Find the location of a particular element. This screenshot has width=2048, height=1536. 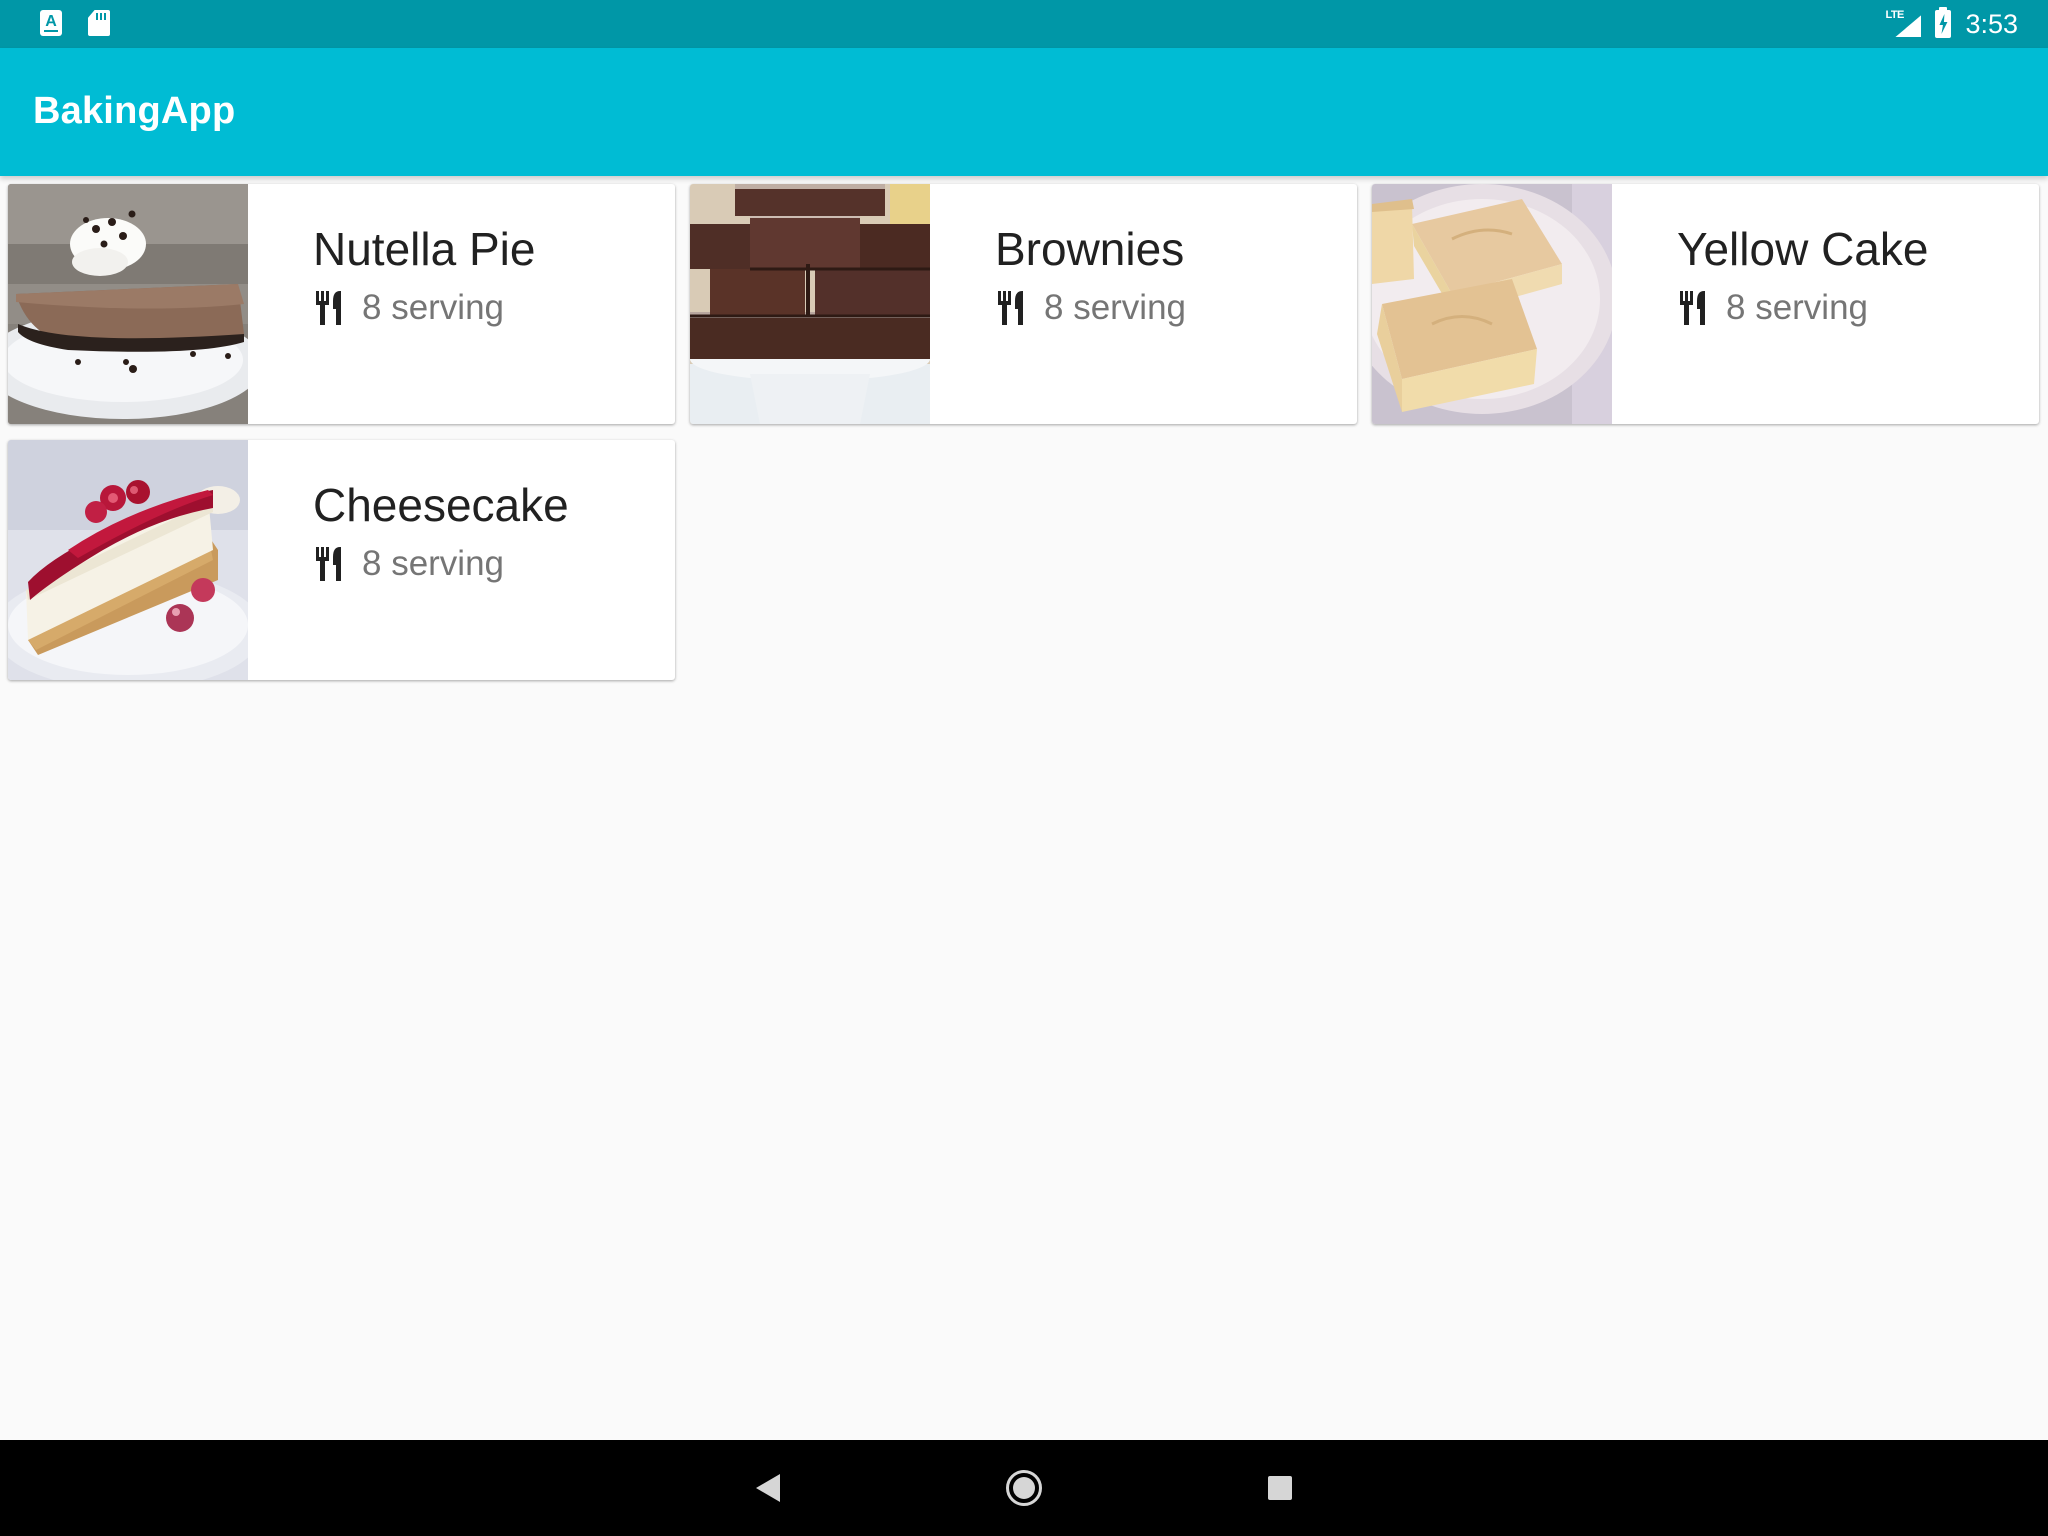

recipe-name: Brownies is located at coordinates (1090, 249).